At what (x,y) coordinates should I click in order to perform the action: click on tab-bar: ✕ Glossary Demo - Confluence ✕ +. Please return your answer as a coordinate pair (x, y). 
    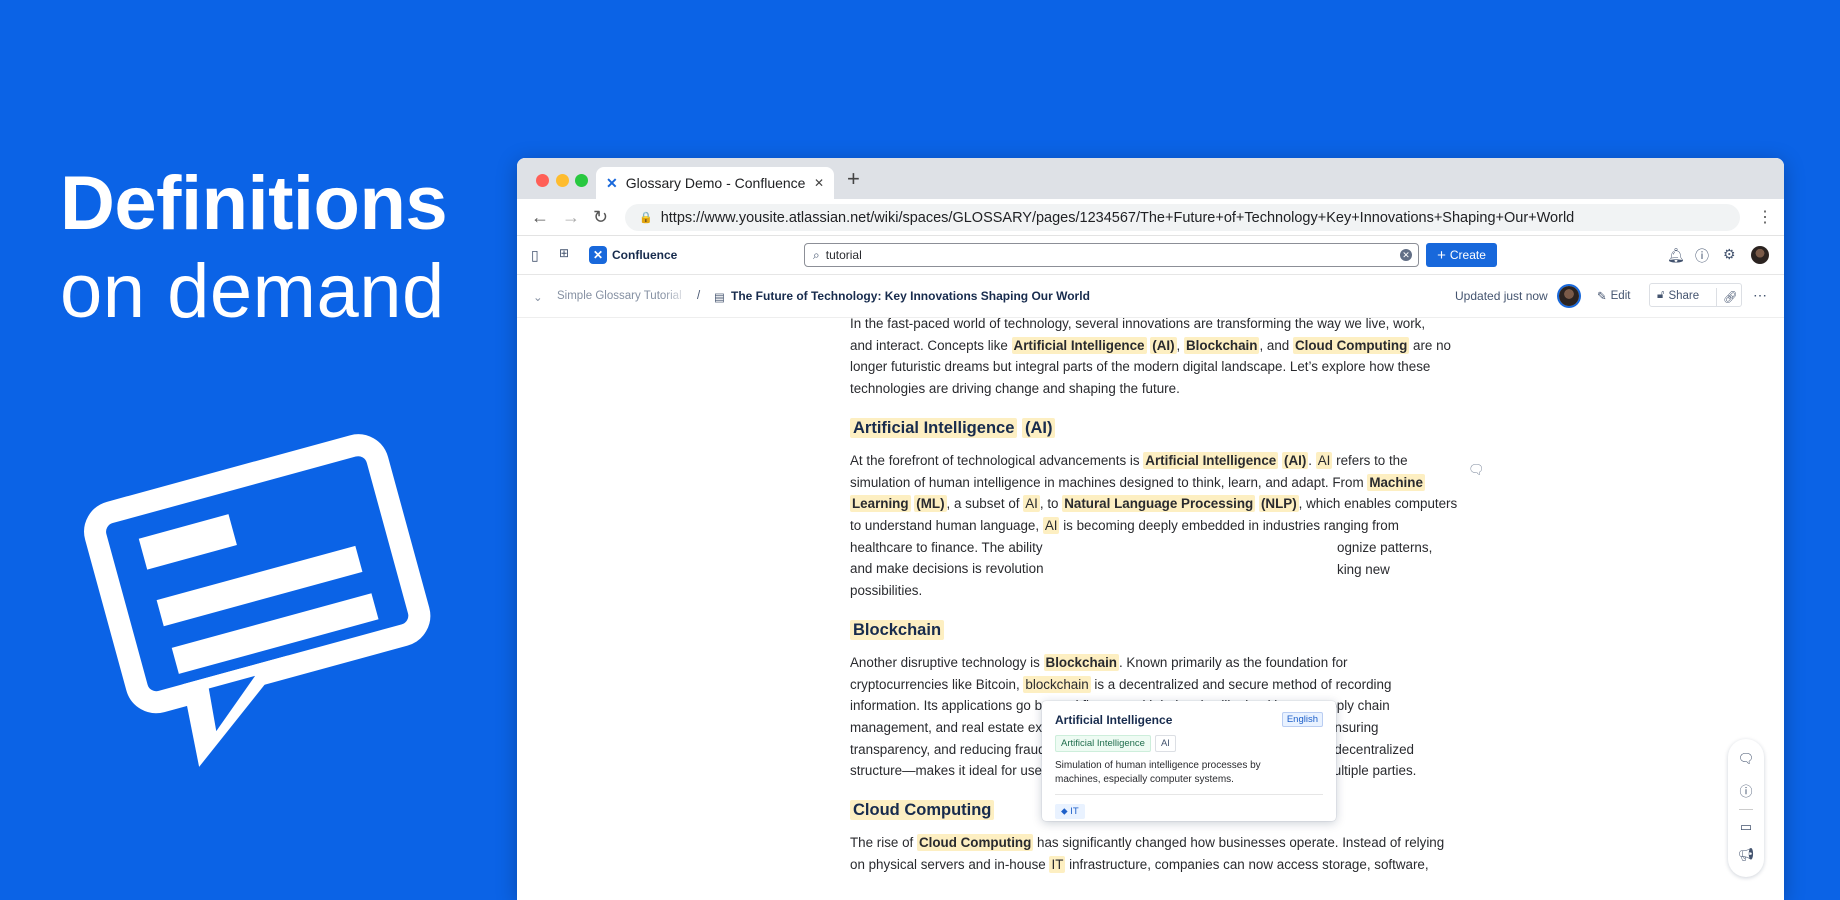
    Looking at the image, I should click on (1150, 178).